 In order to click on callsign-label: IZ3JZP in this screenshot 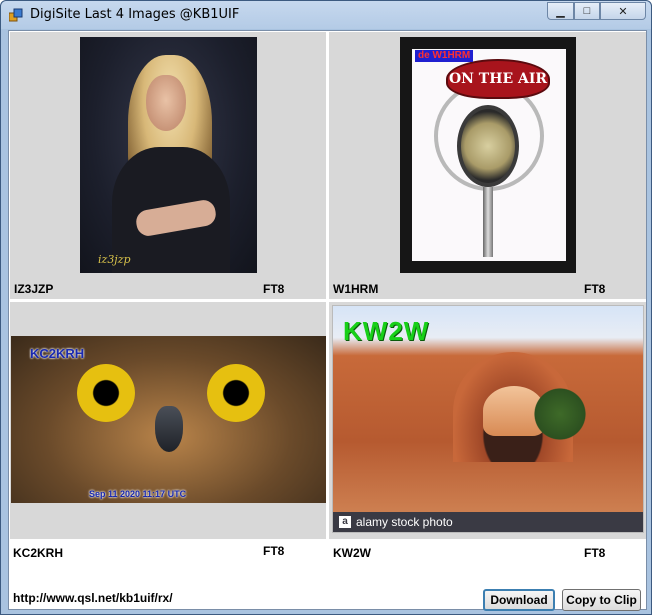, I will do `click(34, 289)`.